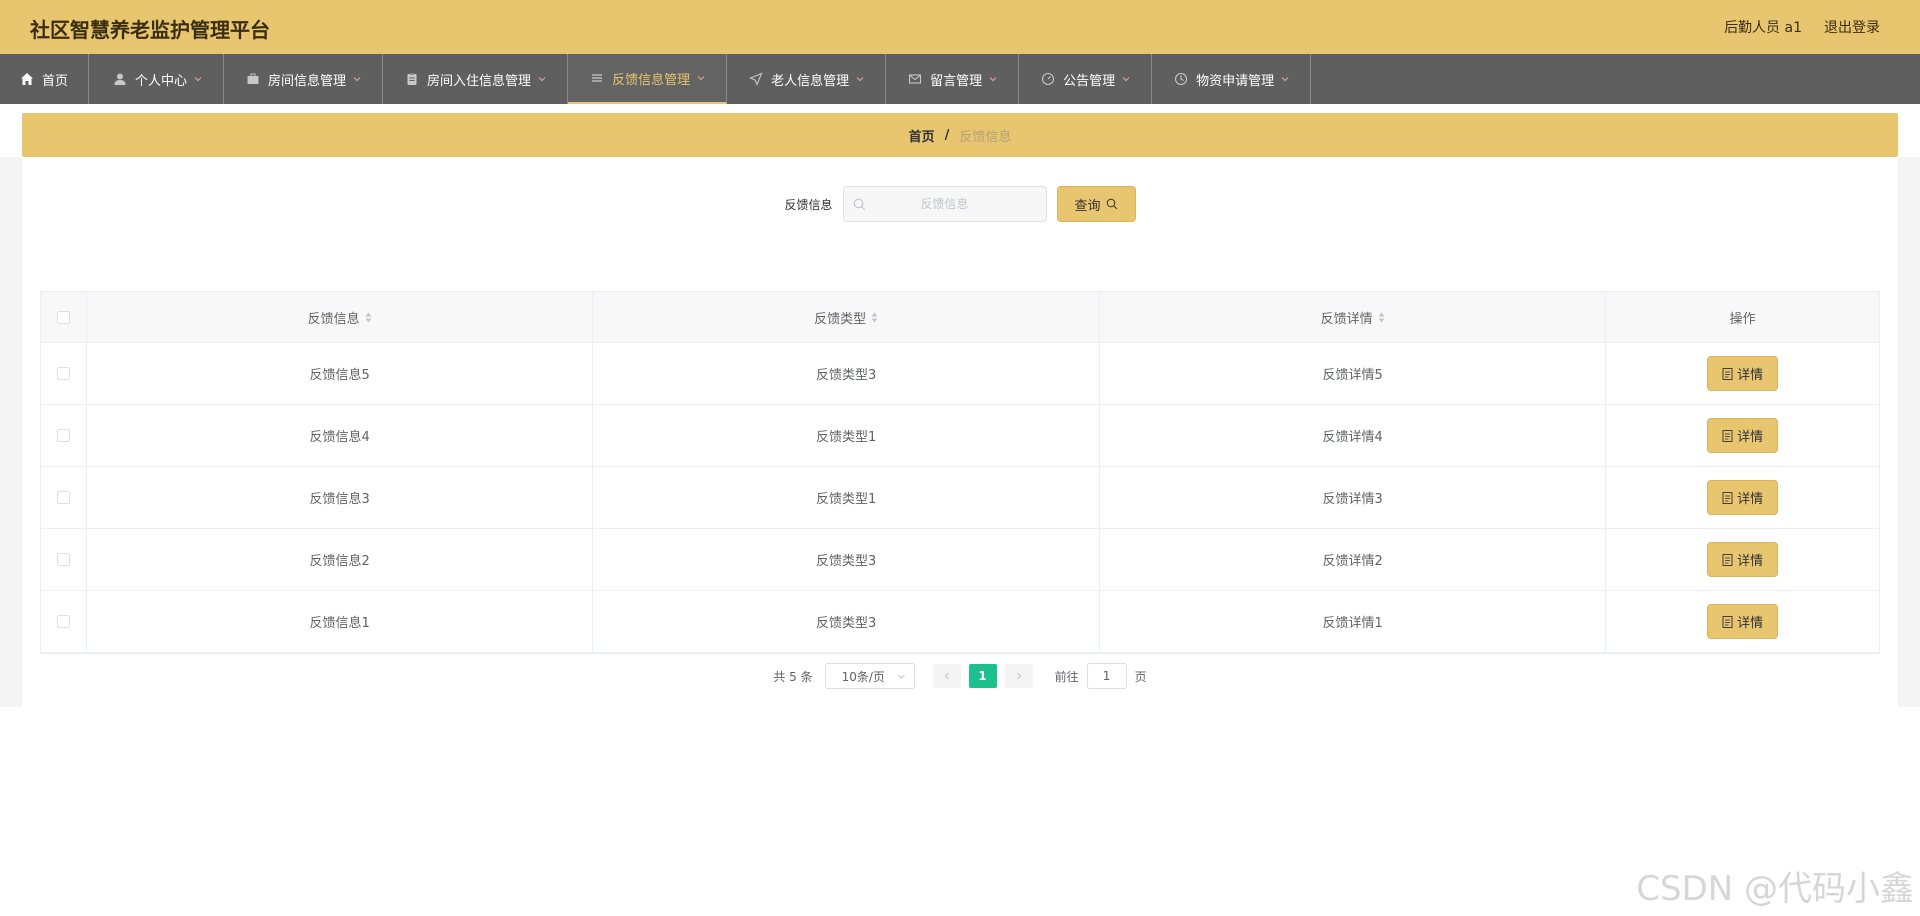  Describe the element at coordinates (55, 81) in the screenshot. I see `nav-label: 首页` at that location.